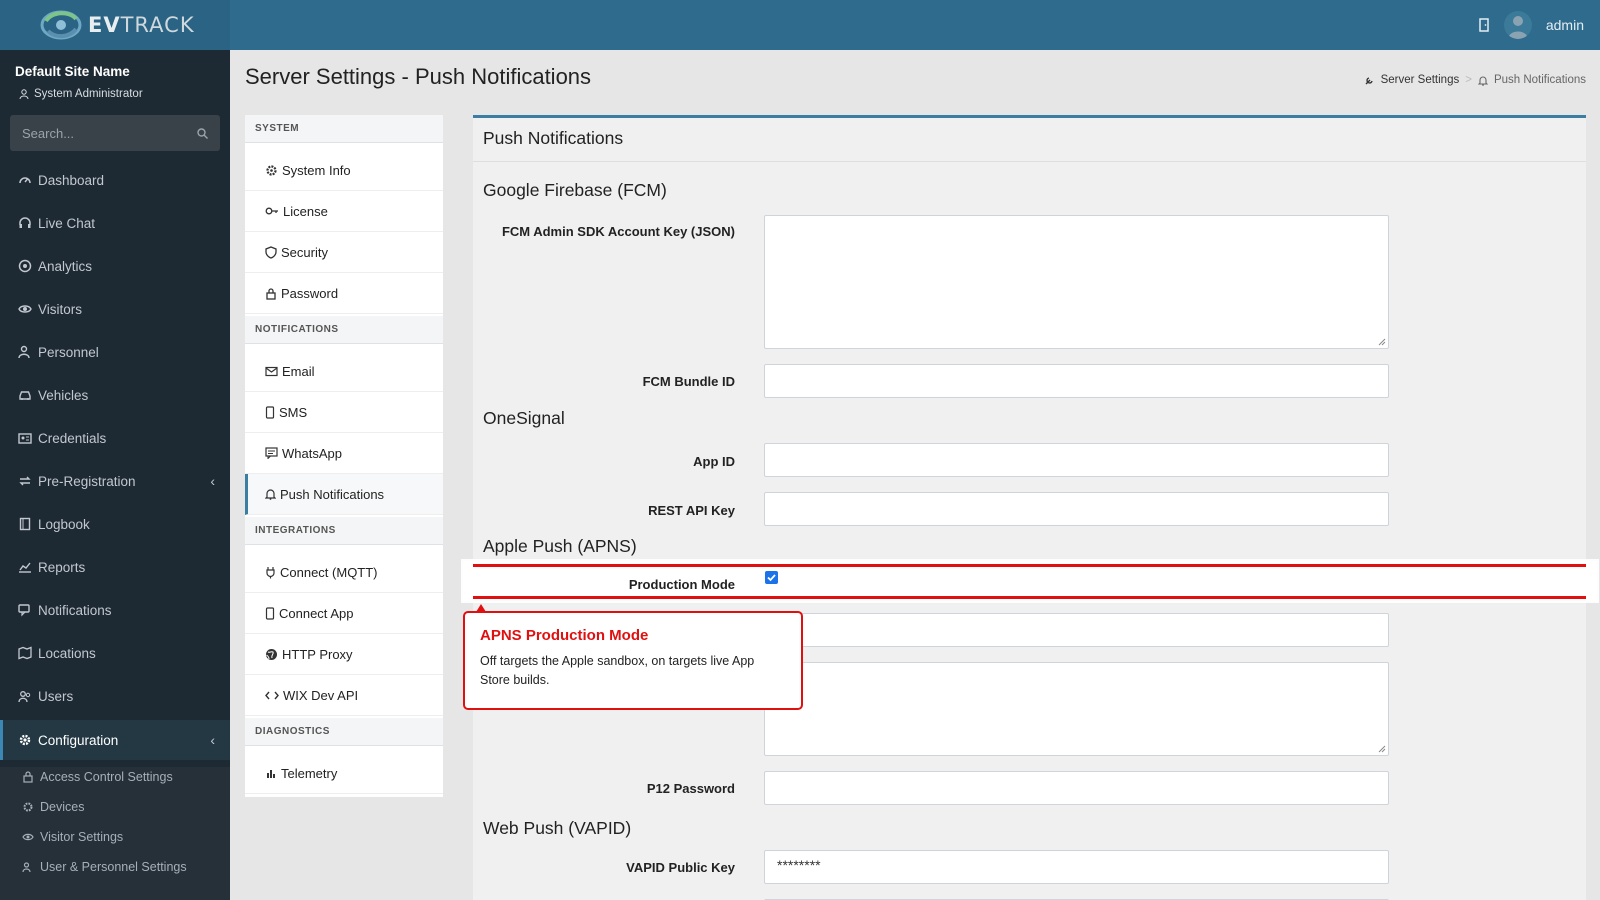  Describe the element at coordinates (141, 25) in the screenshot. I see `brand-name: EVTRACK` at that location.